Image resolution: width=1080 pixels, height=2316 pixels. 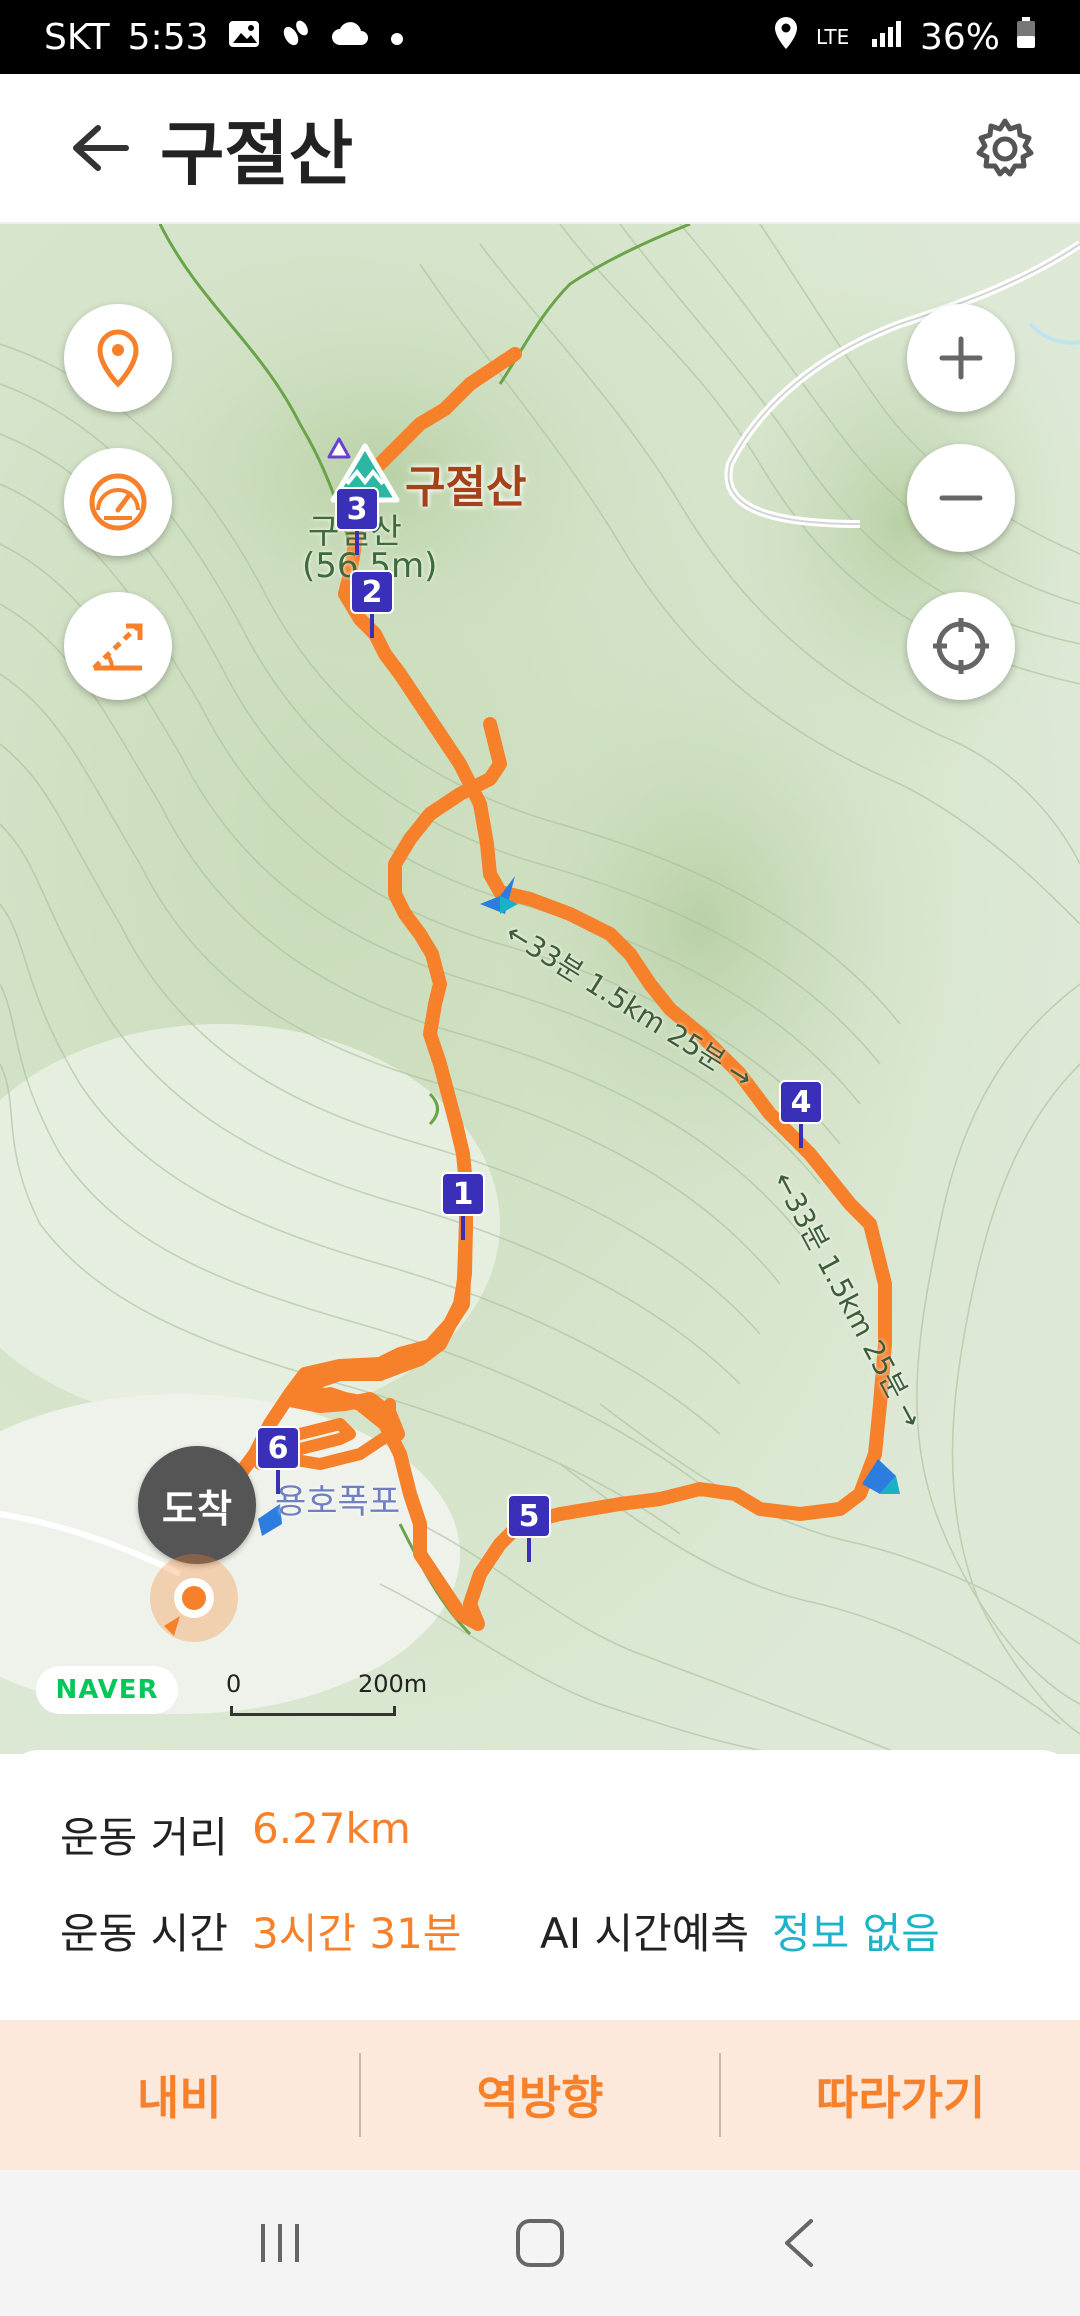 What do you see at coordinates (372, 592) in the screenshot?
I see `marker-number: 2` at bounding box center [372, 592].